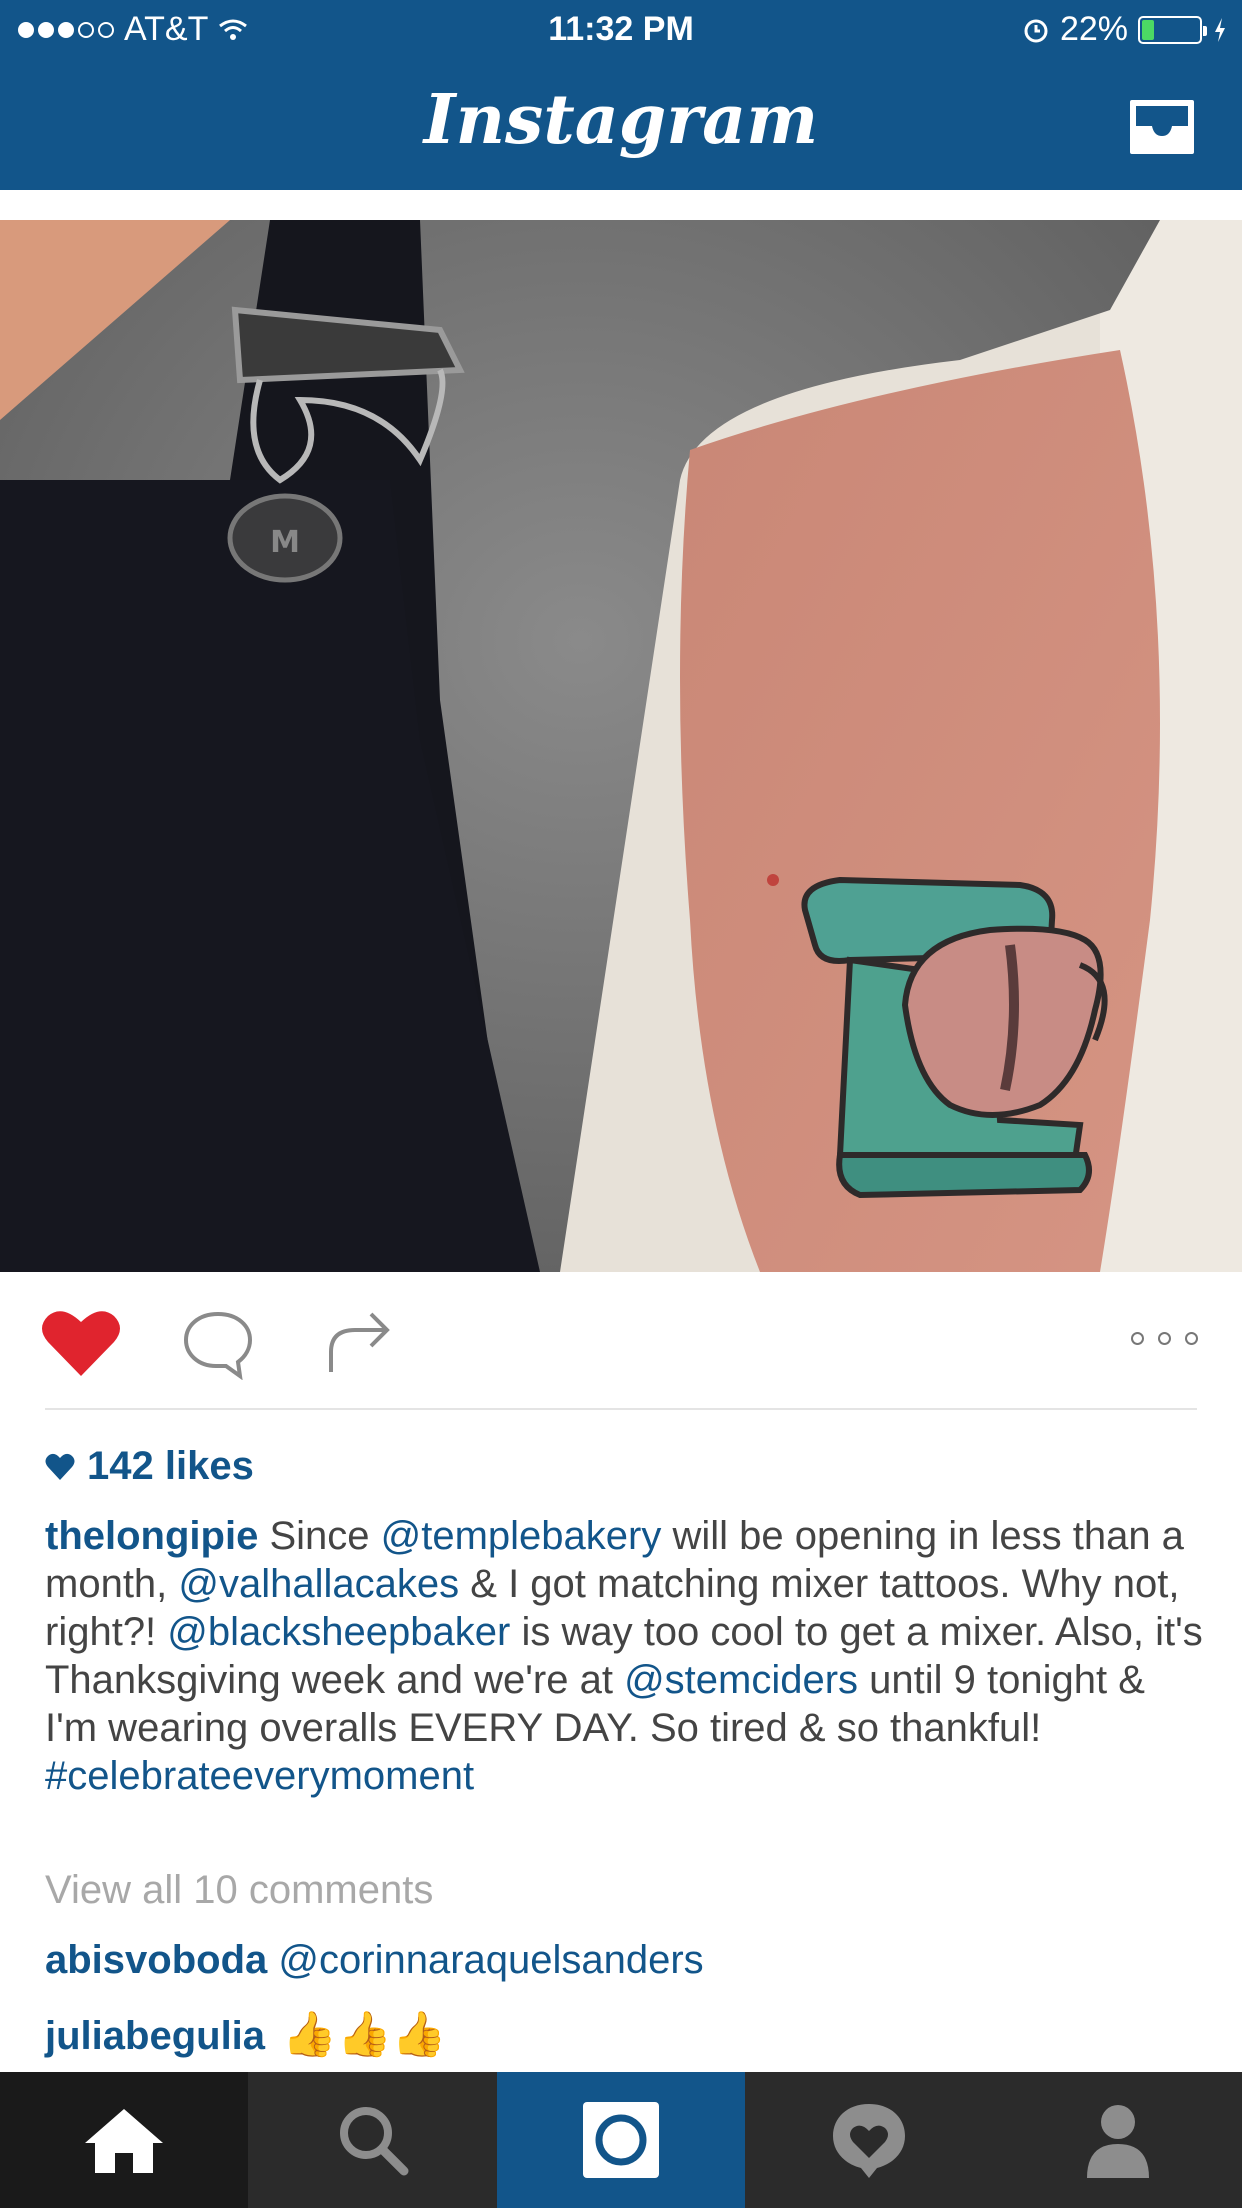  I want to click on tab-activity, so click(869, 2140).